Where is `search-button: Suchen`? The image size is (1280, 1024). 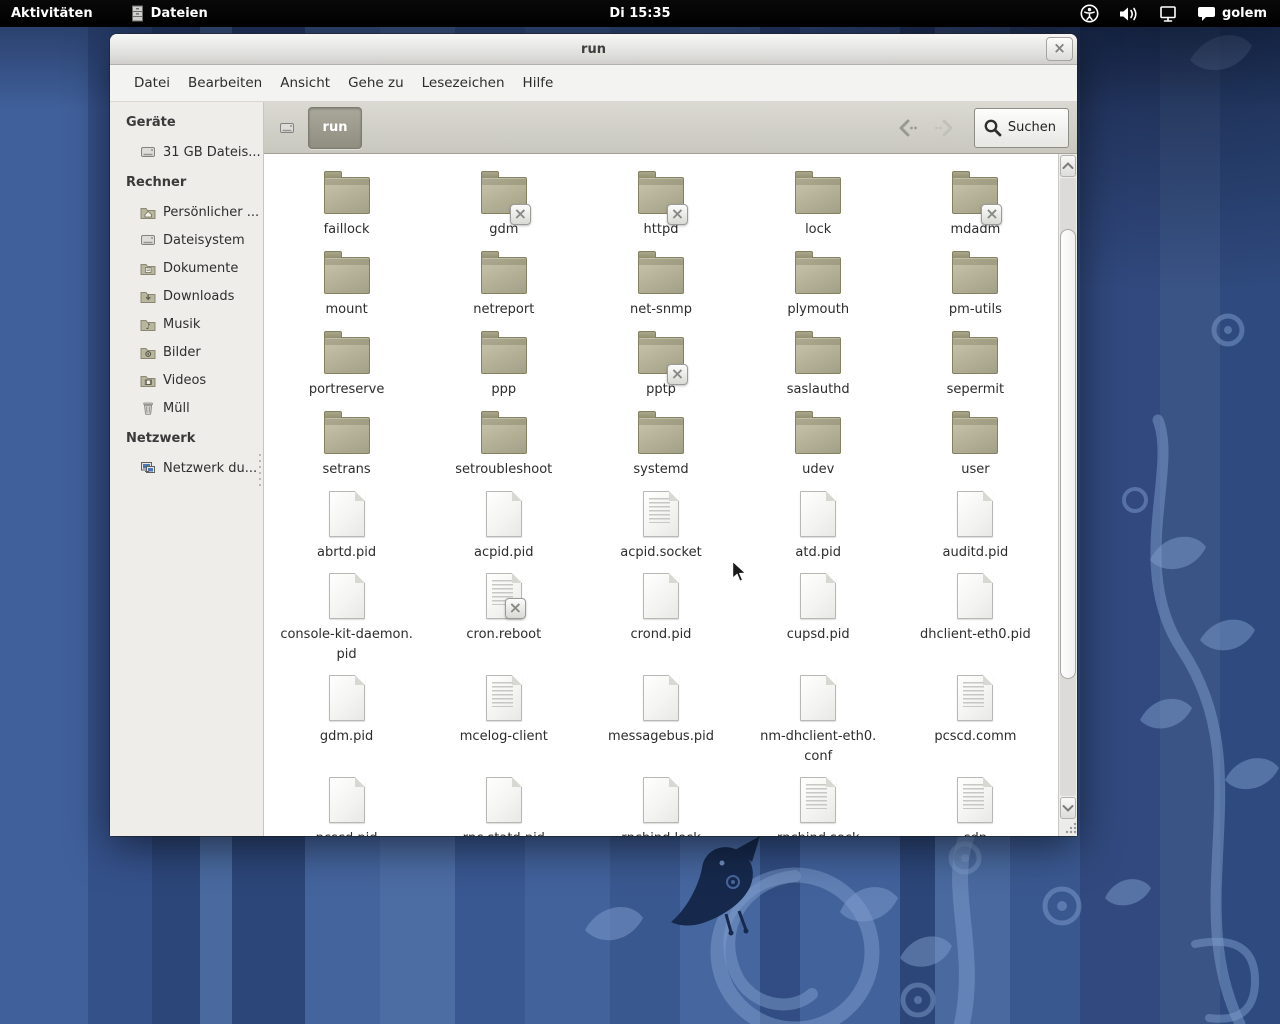
search-button: Suchen is located at coordinates (1021, 127).